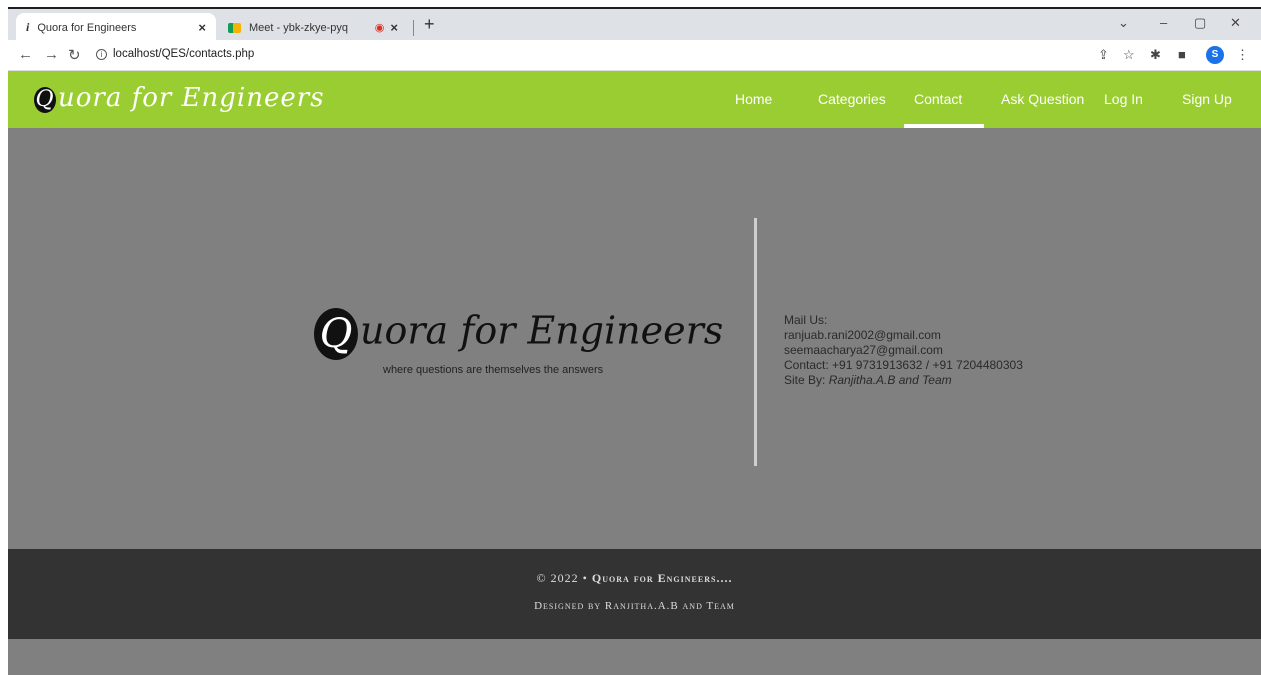  I want to click on extensions-icon: ✱, so click(1155, 55).